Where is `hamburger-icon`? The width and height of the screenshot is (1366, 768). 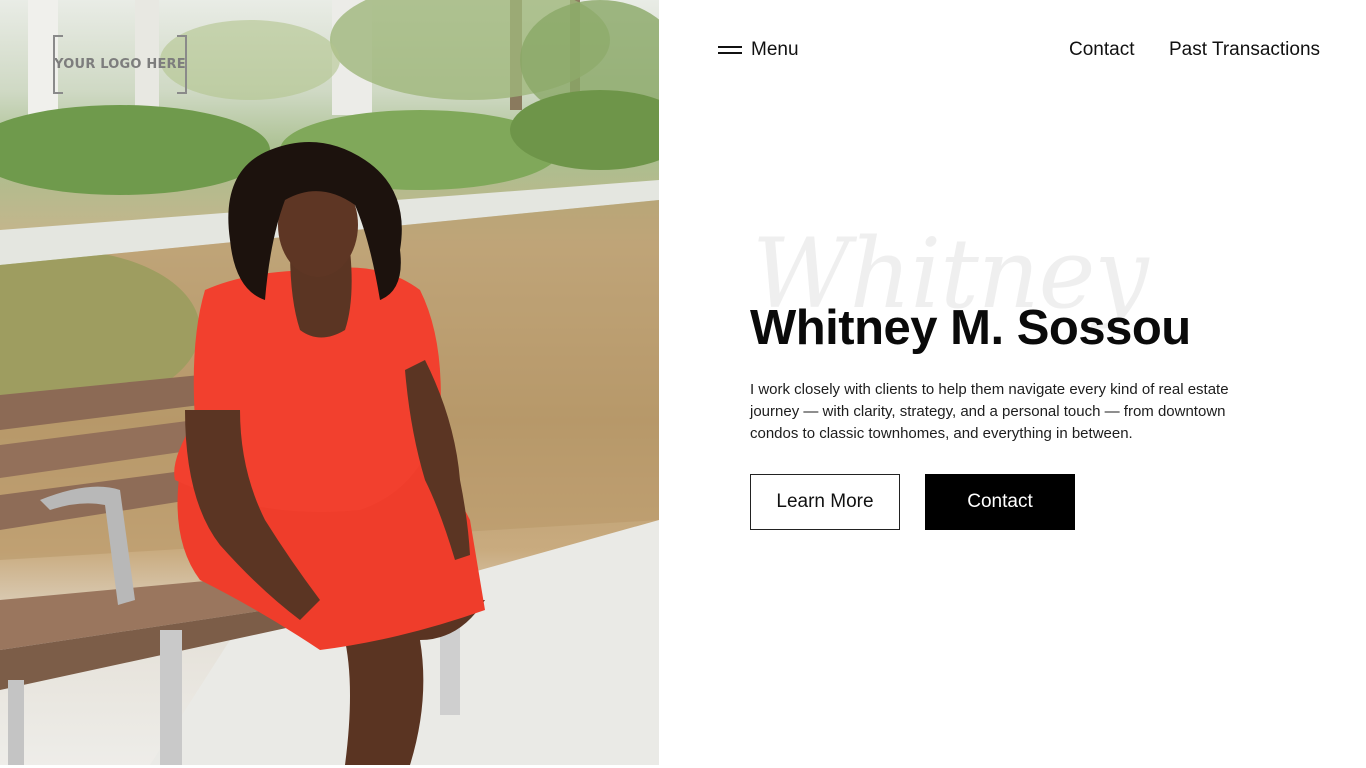
hamburger-icon is located at coordinates (730, 50).